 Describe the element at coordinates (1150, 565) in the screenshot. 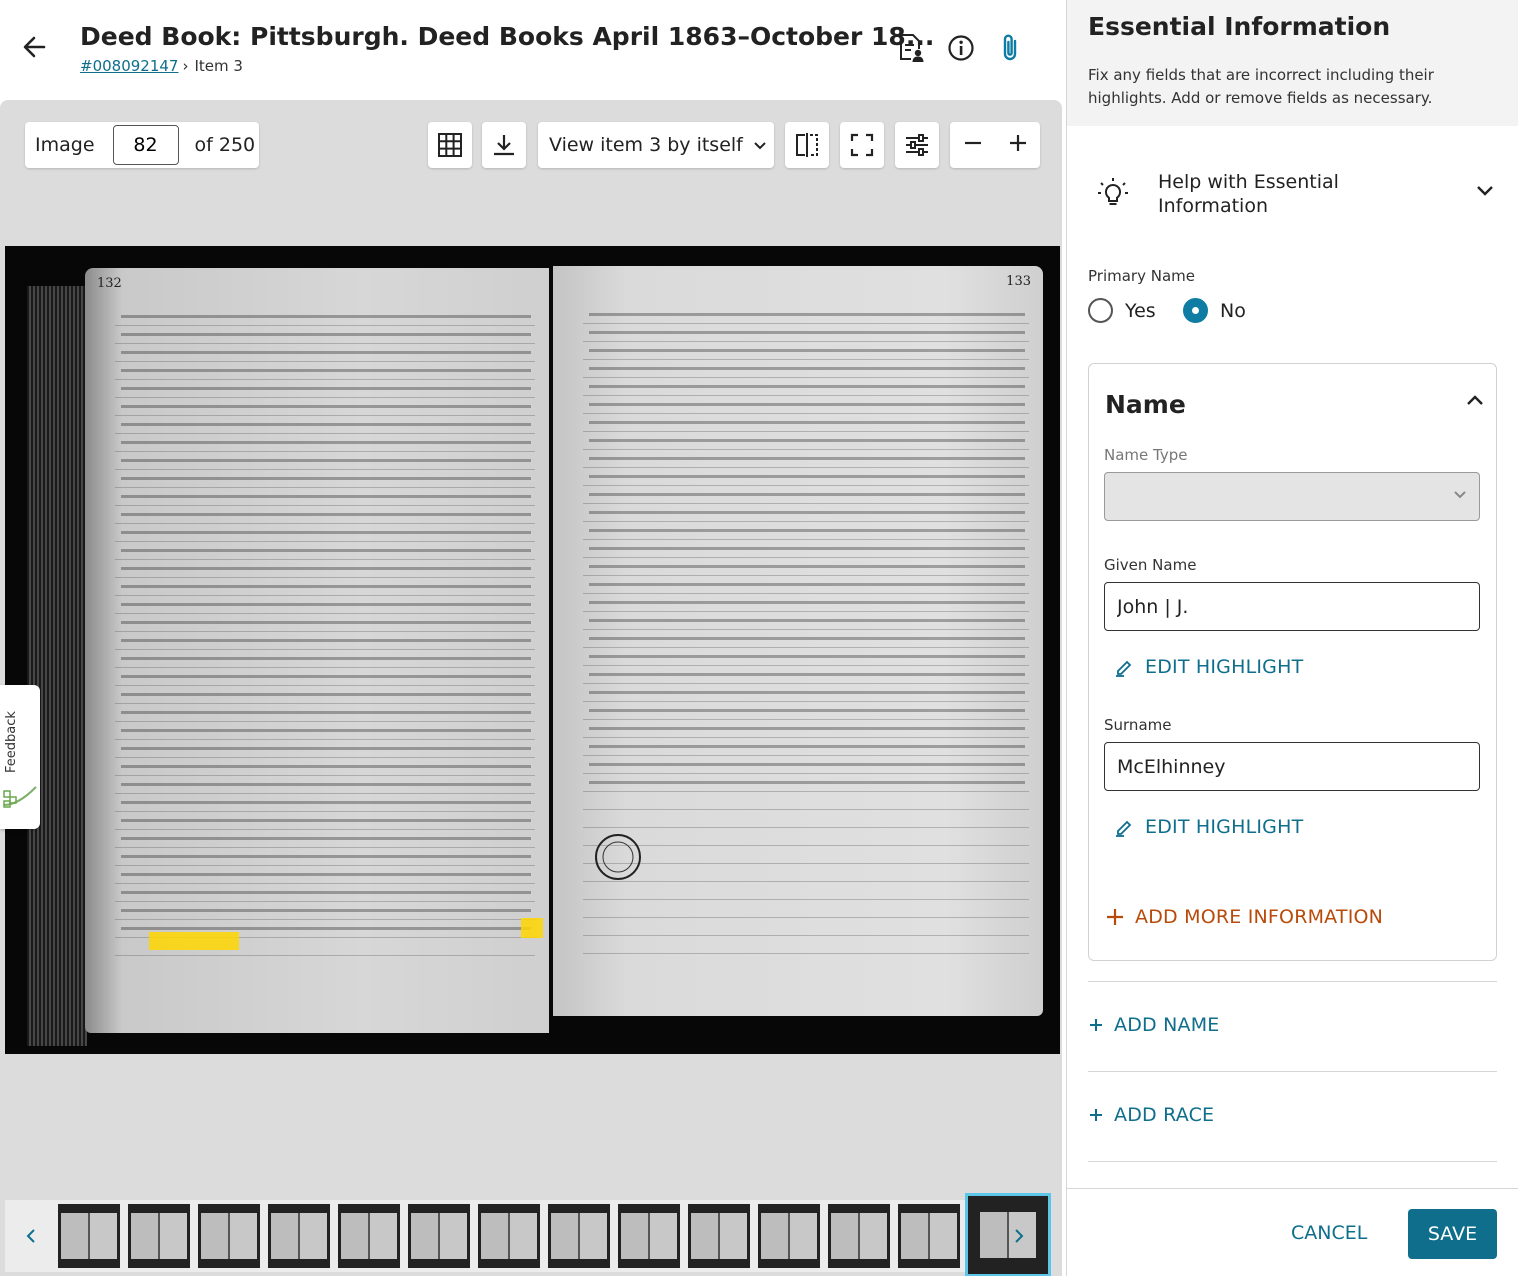

I see `given-name-label: Given Name` at that location.